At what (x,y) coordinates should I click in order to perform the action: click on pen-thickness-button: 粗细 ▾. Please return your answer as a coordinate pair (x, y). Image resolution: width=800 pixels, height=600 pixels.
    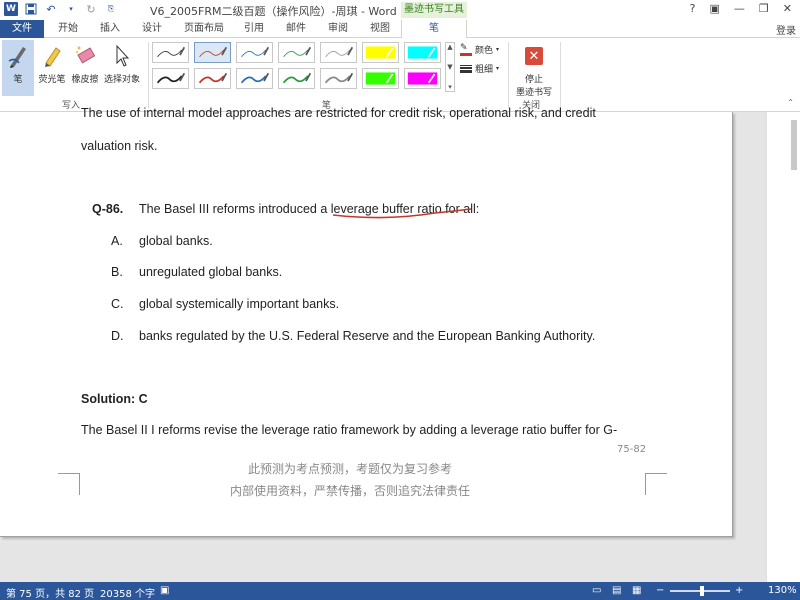
    Looking at the image, I should click on (479, 68).